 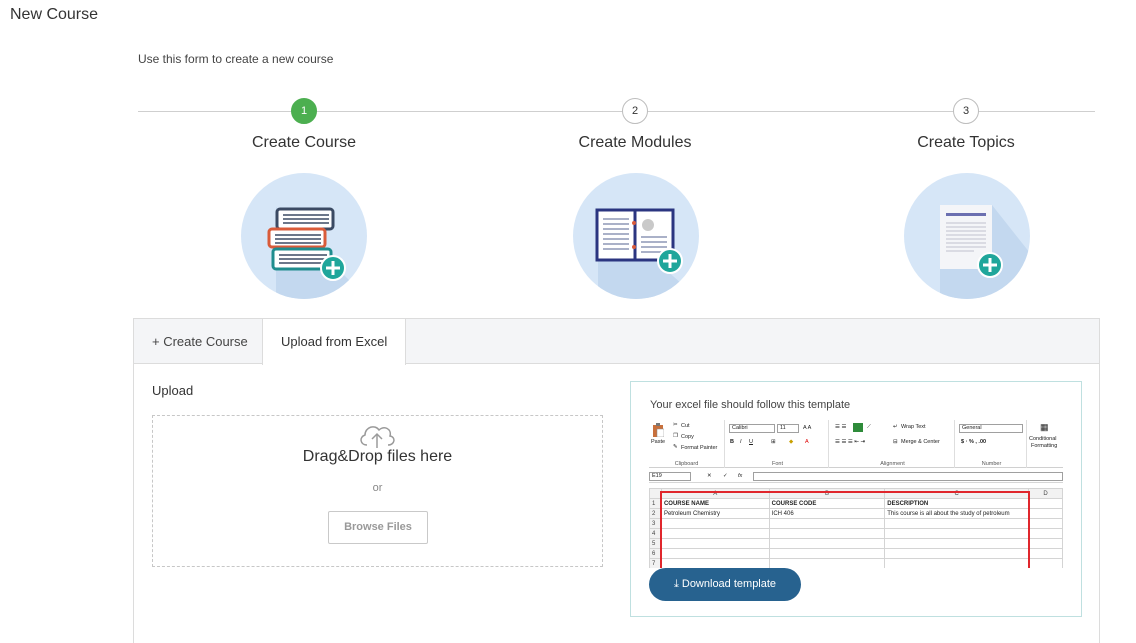 I want to click on dropzone-title: Drag&Drop files here, so click(x=377, y=456).